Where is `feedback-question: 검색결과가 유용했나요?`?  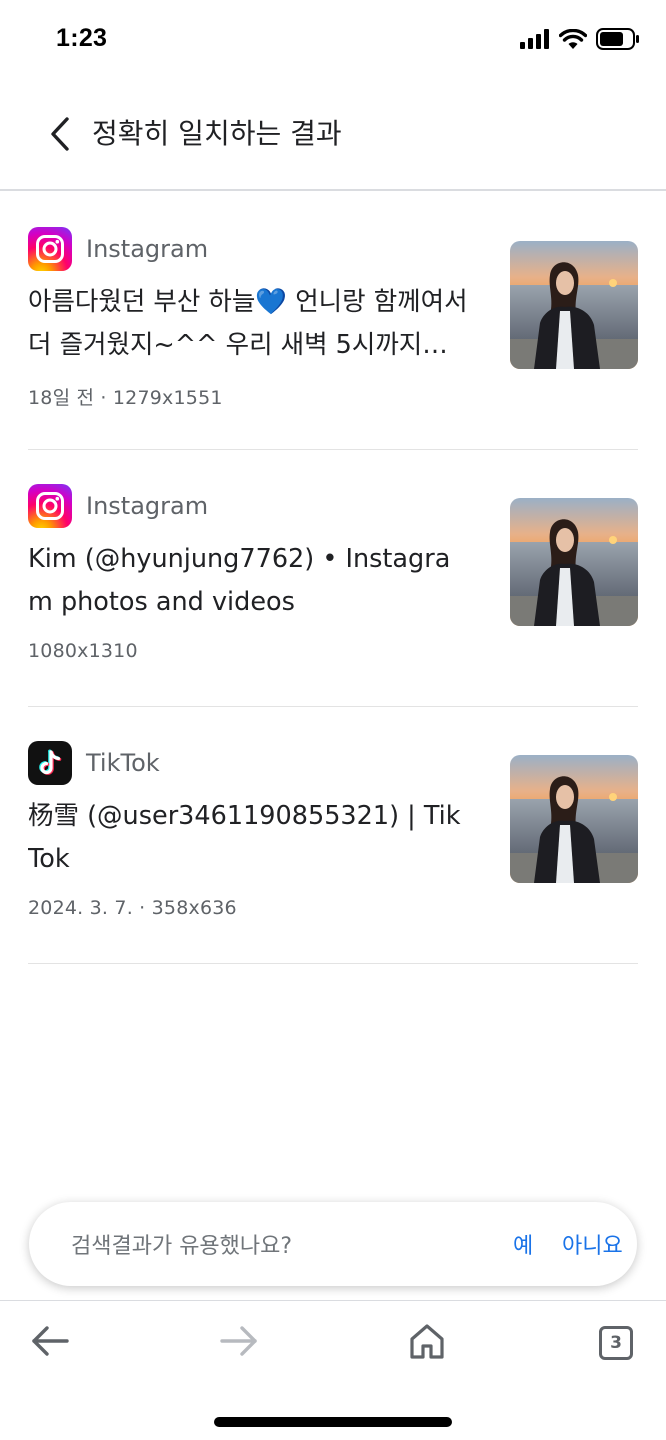
feedback-question: 검색결과가 유용했나요? is located at coordinates (182, 1246).